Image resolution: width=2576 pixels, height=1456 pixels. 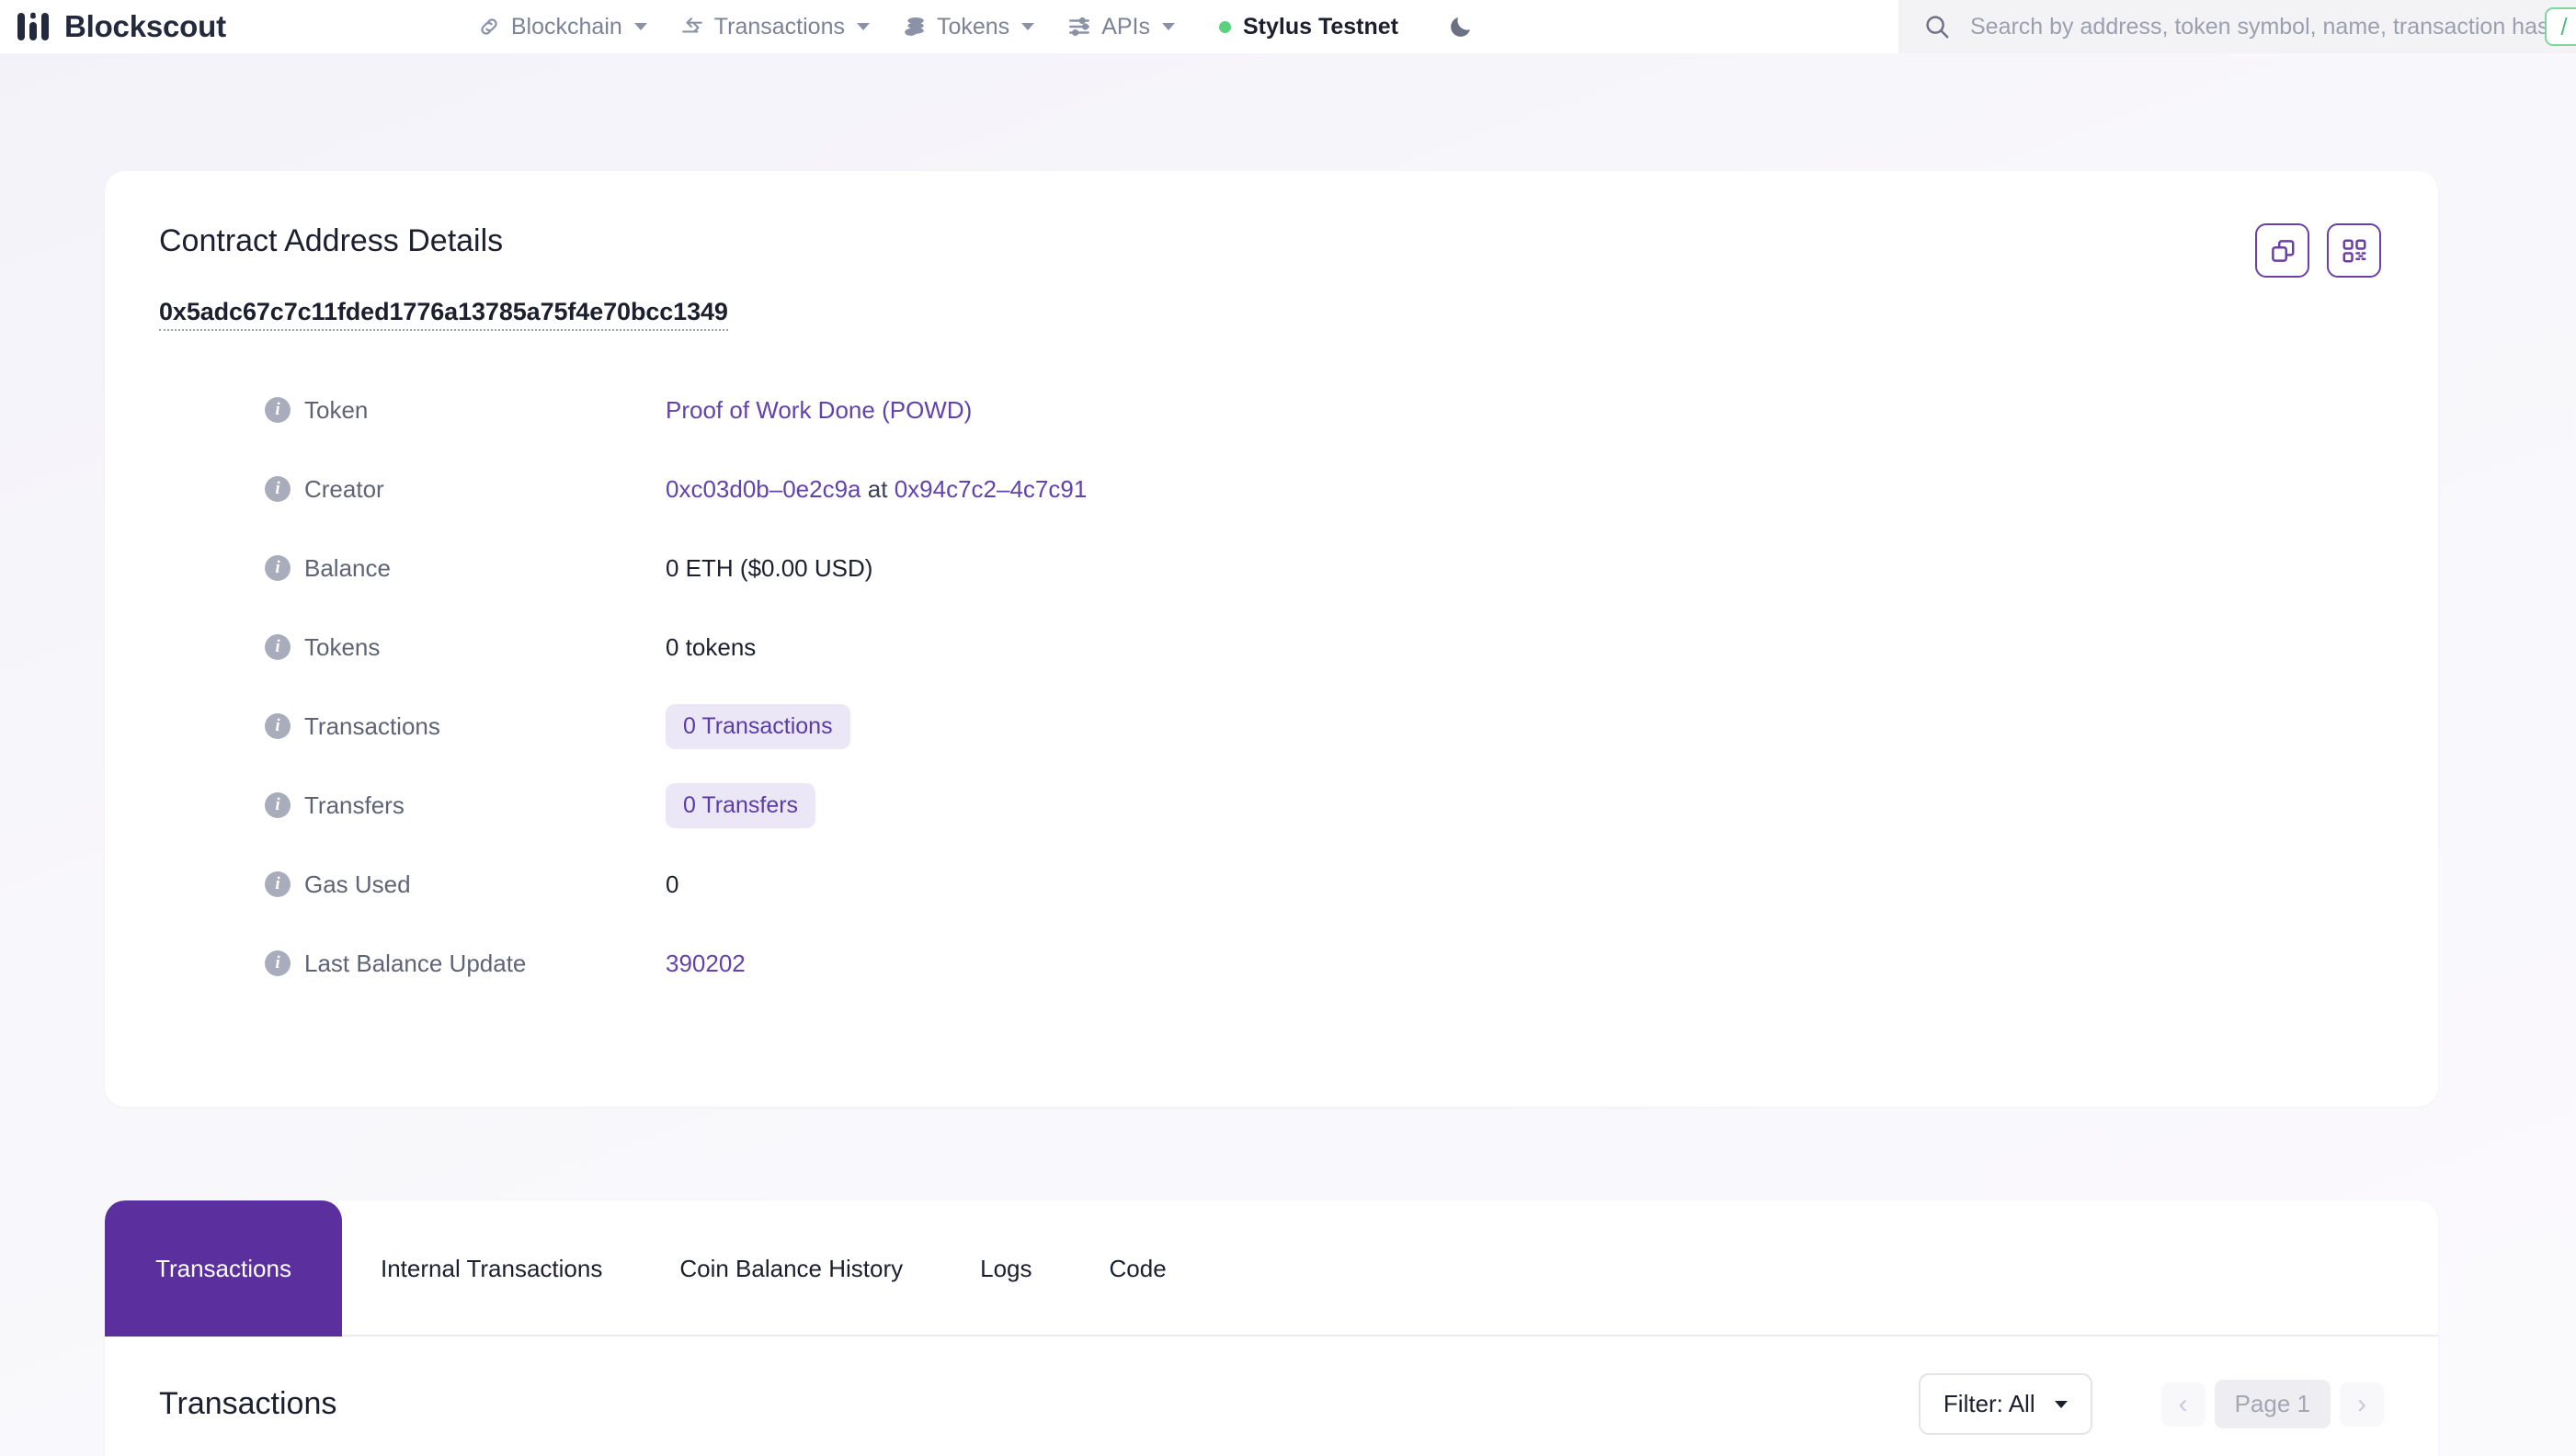 I want to click on detail-row-tokens: i Tokens 0 tokens, so click(x=1271, y=647).